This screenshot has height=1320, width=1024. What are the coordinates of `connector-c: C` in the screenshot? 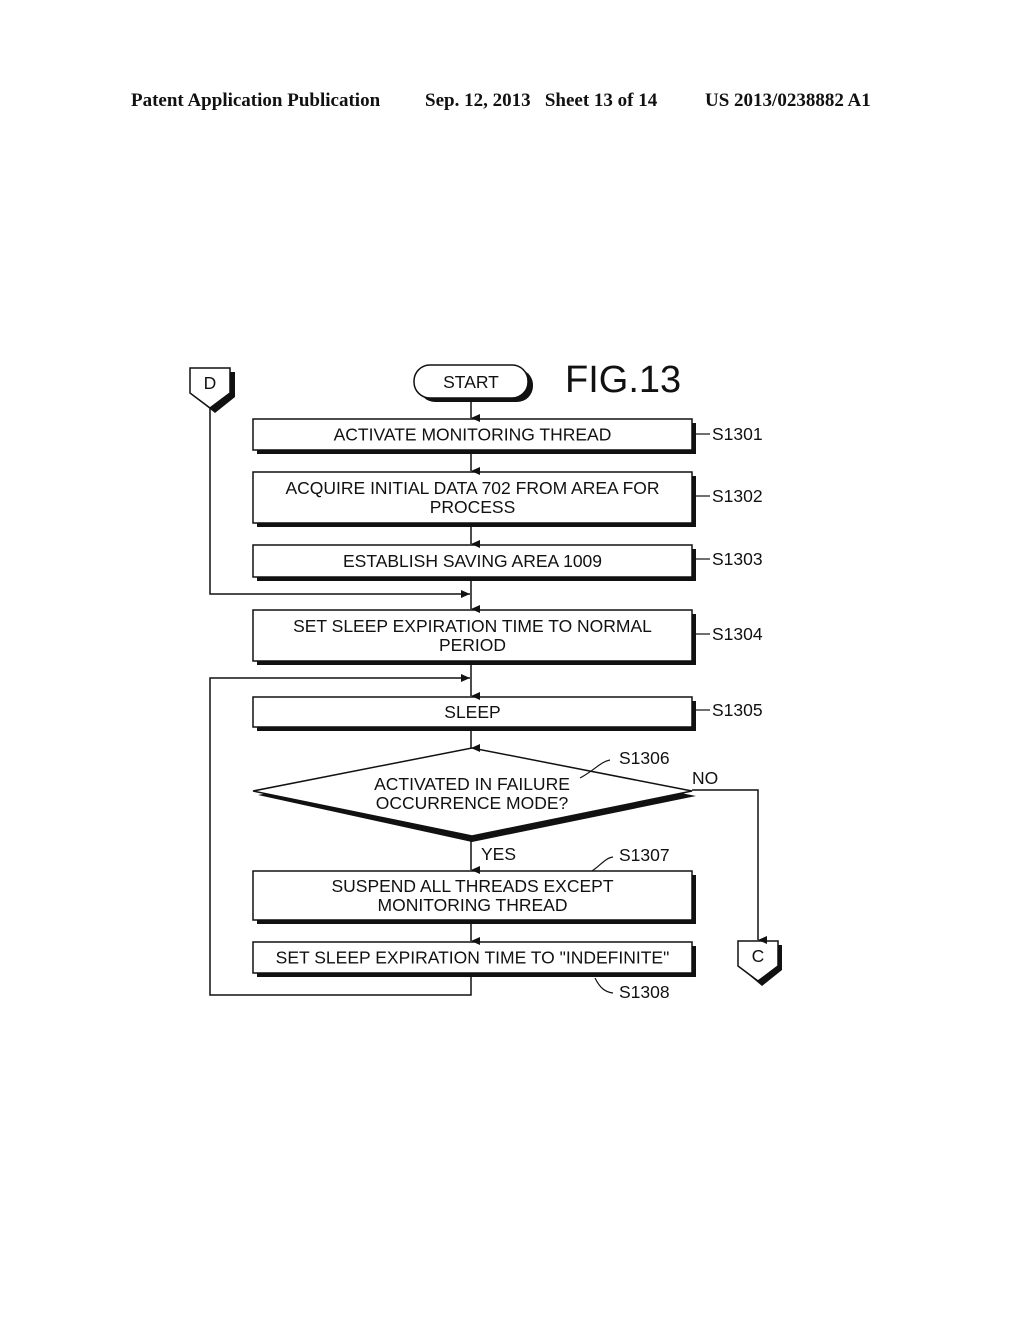 It's located at (759, 963).